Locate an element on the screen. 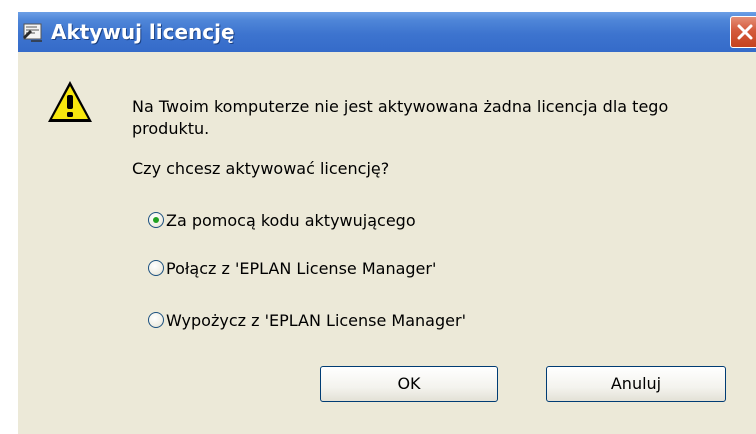 This screenshot has height=434, width=756. option-label: Połącz z 'EPLAN License Manager' is located at coordinates (301, 269).